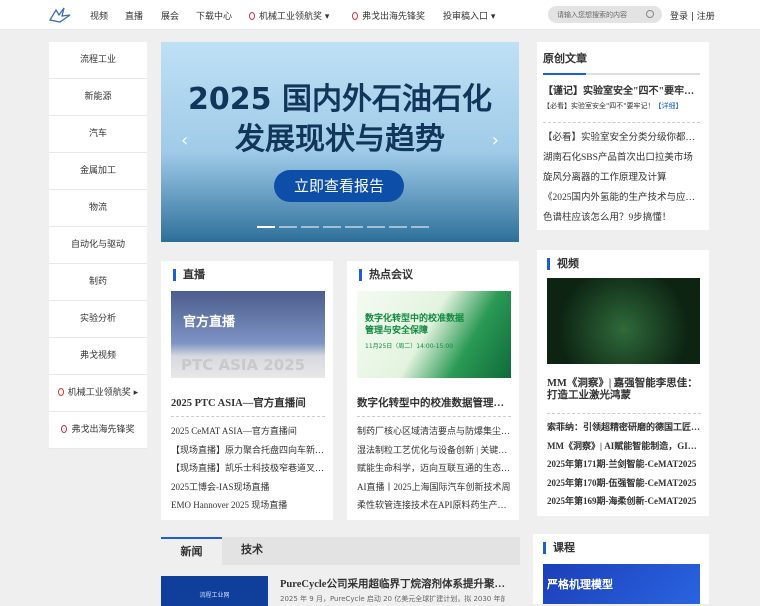 The height and width of the screenshot is (606, 760). Describe the element at coordinates (243, 365) in the screenshot. I see `thumb-text: PTC ASIA 2025` at that location.